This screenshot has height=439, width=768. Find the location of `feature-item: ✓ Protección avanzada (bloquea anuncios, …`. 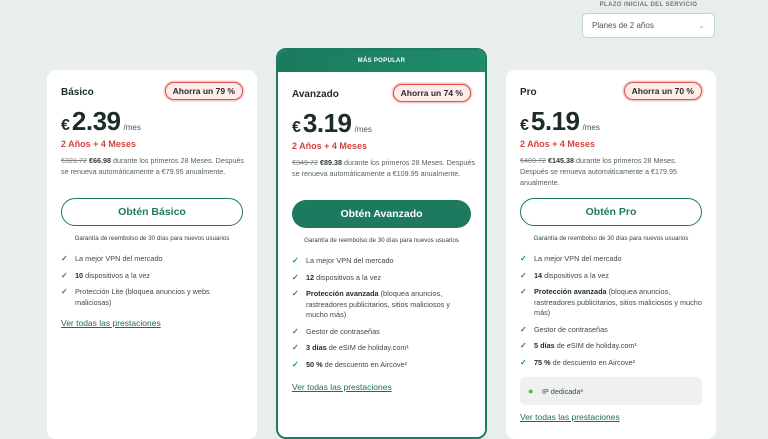

feature-item: ✓ Protección avanzada (bloquea anuncios, … is located at coordinates (611, 303).